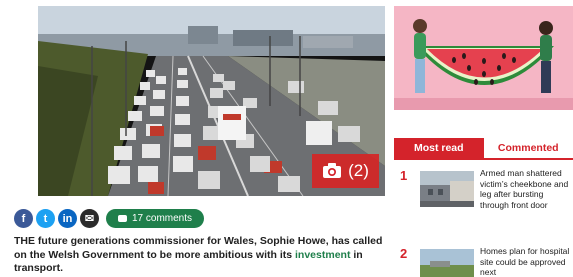 The image size is (573, 277). Describe the element at coordinates (404, 175) in the screenshot. I see `rank-number: 1` at that location.